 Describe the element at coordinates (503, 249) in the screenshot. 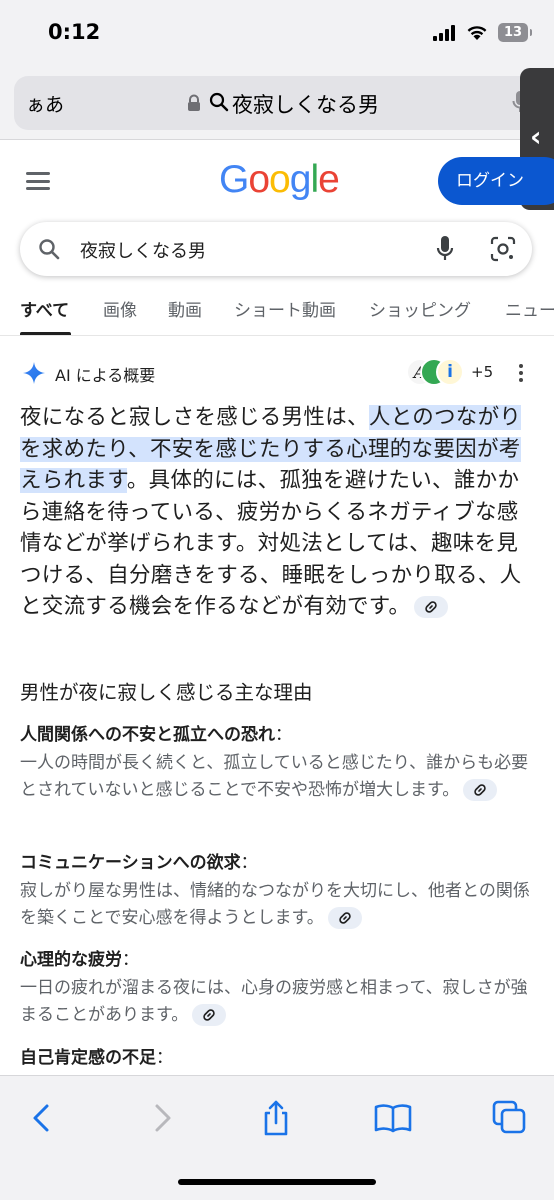

I see `lens-icon` at that location.